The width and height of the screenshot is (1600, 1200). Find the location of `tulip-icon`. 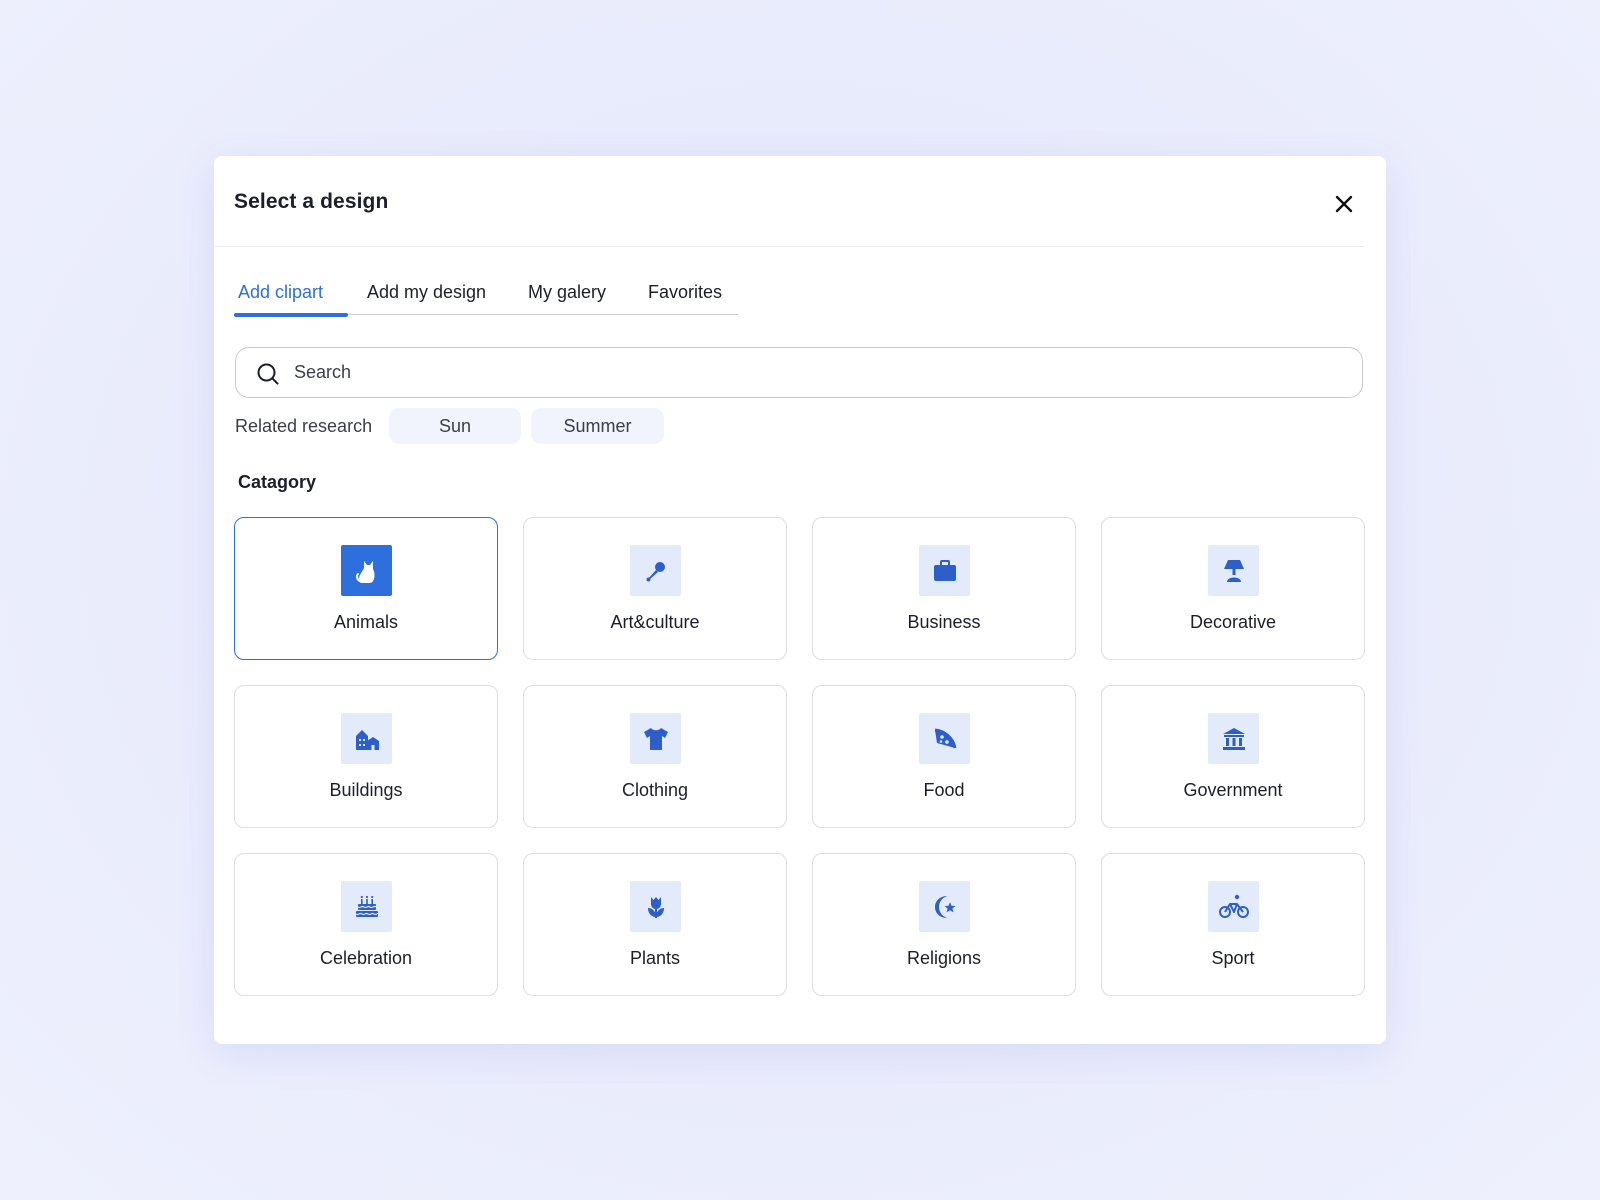

tulip-icon is located at coordinates (655, 906).